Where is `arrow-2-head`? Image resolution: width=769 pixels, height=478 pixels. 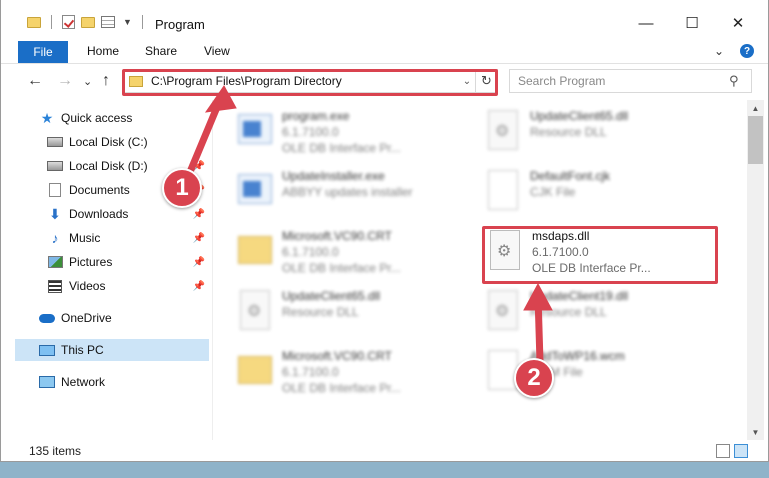
arrow-2-head is located at coordinates (538, 296).